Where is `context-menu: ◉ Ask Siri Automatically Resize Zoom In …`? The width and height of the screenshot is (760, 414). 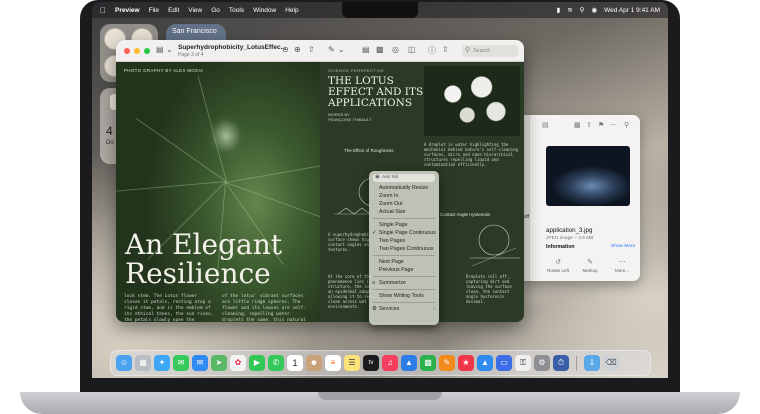
context-menu: ◉ Ask Siri Automatically Resize Zoom In … is located at coordinates (404, 248).